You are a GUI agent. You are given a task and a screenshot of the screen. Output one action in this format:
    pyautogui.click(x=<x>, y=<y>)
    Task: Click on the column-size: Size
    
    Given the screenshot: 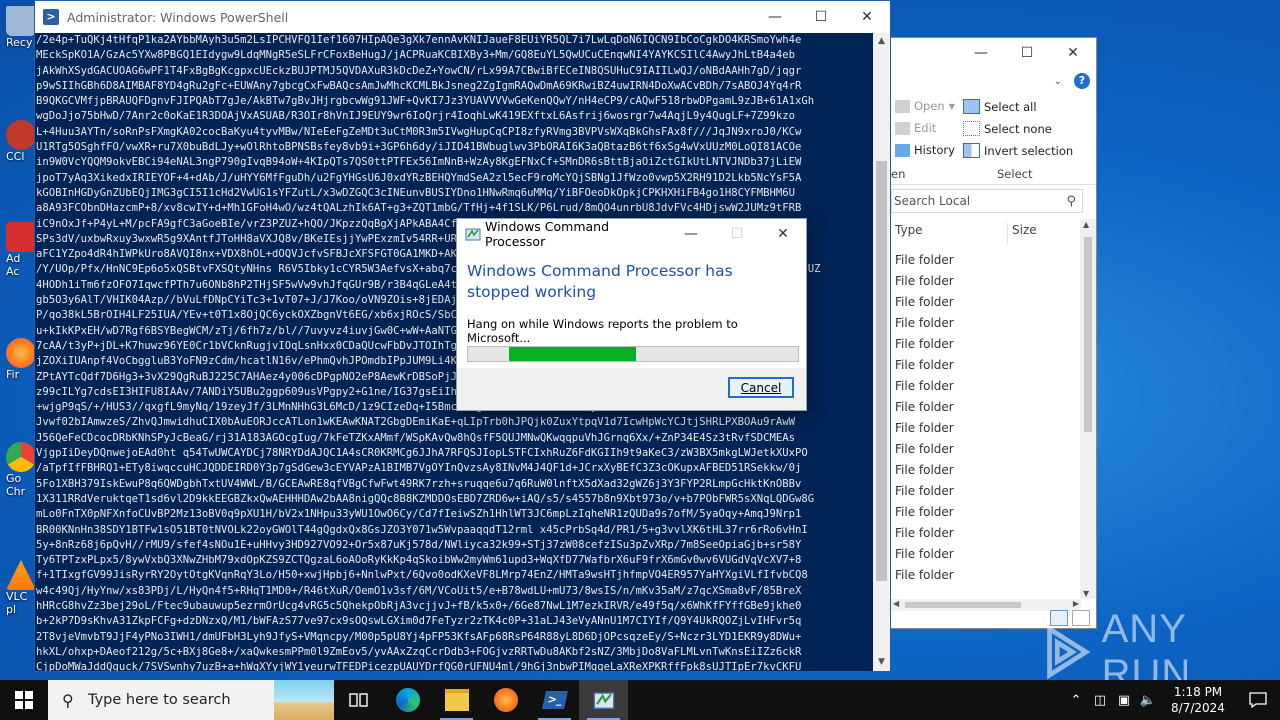 What is the action you would take?
    pyautogui.click(x=1045, y=234)
    